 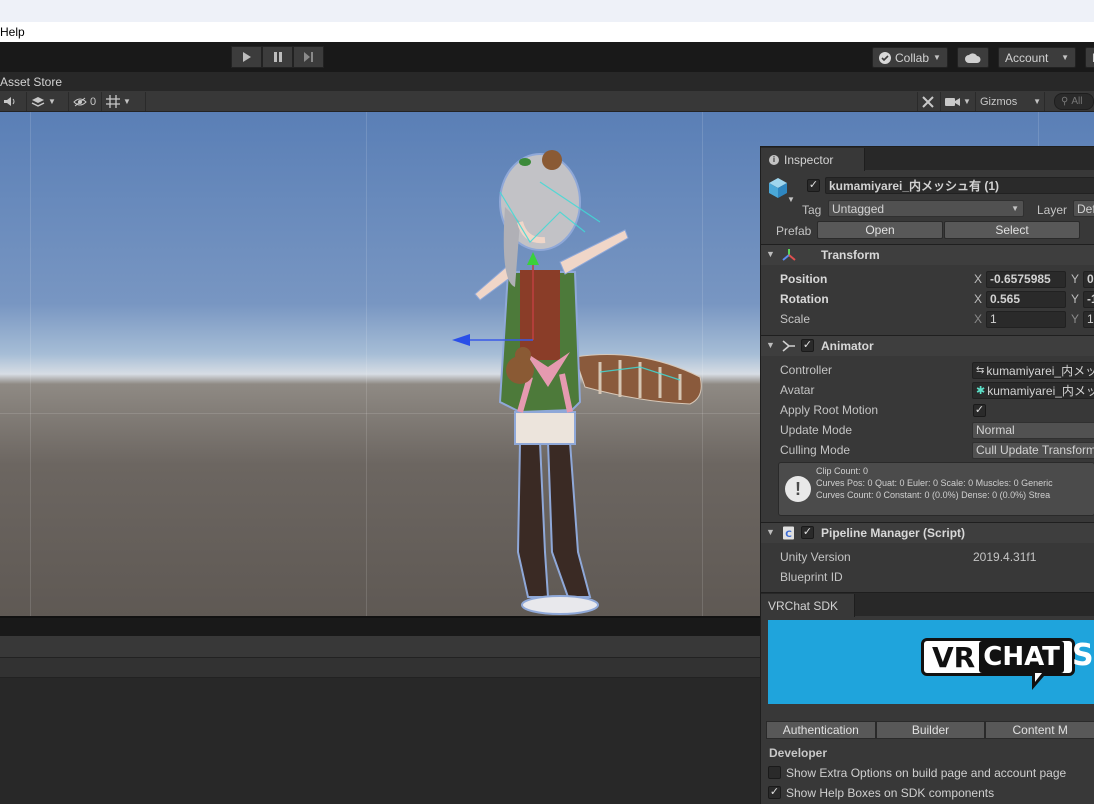 I want to click on rotation-y-field: -1, so click(x=1088, y=299).